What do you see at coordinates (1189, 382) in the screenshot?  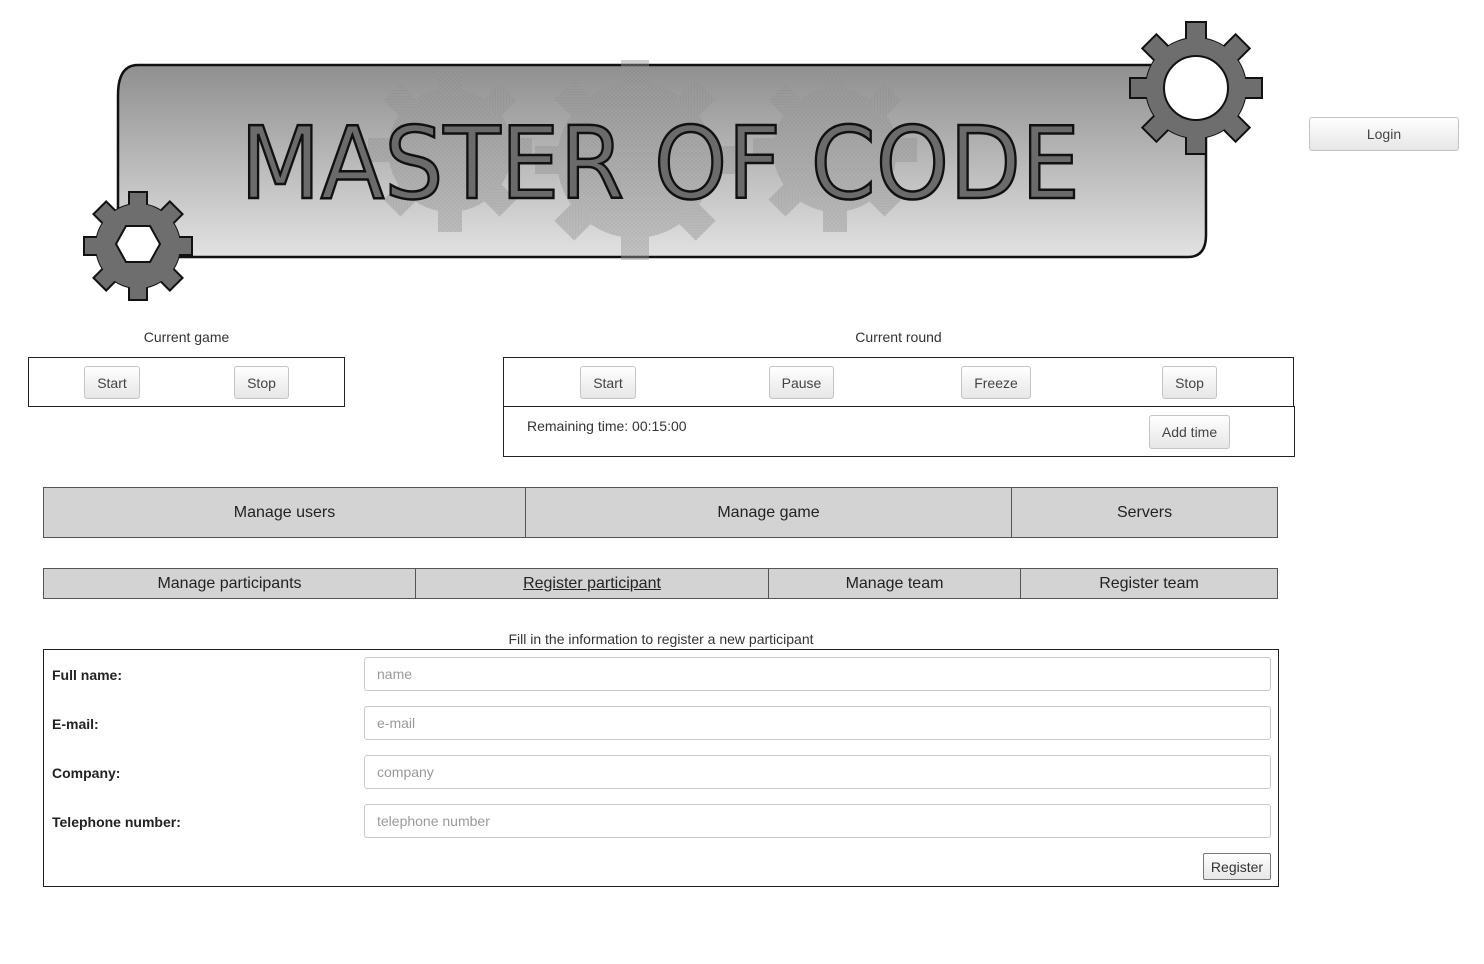 I see `round-stop-button: Stop` at bounding box center [1189, 382].